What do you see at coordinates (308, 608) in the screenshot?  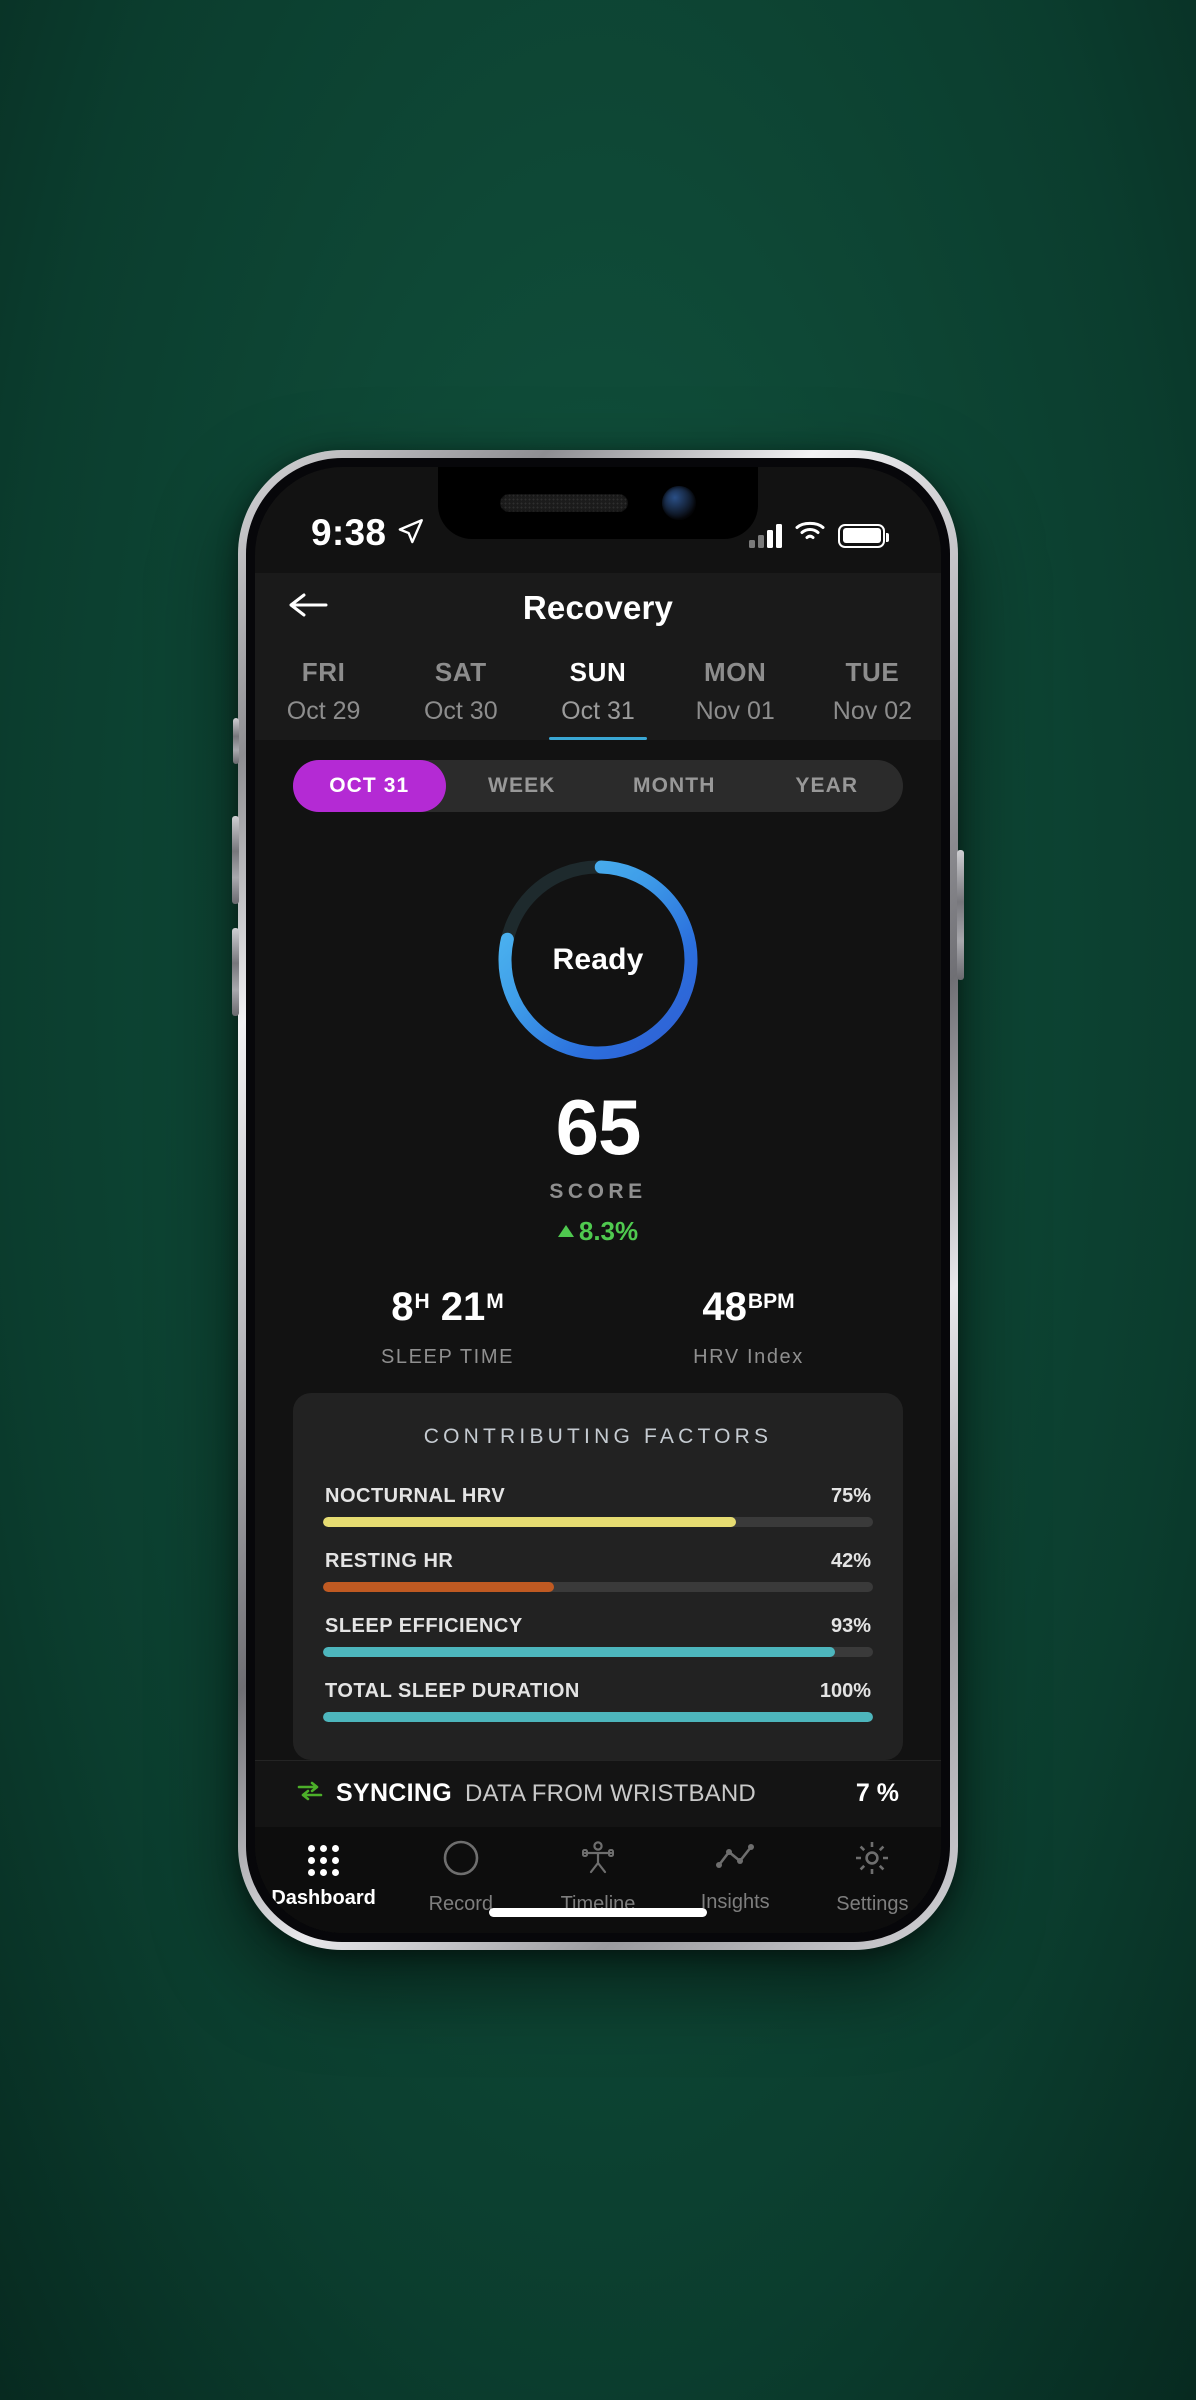 I see `back-button` at bounding box center [308, 608].